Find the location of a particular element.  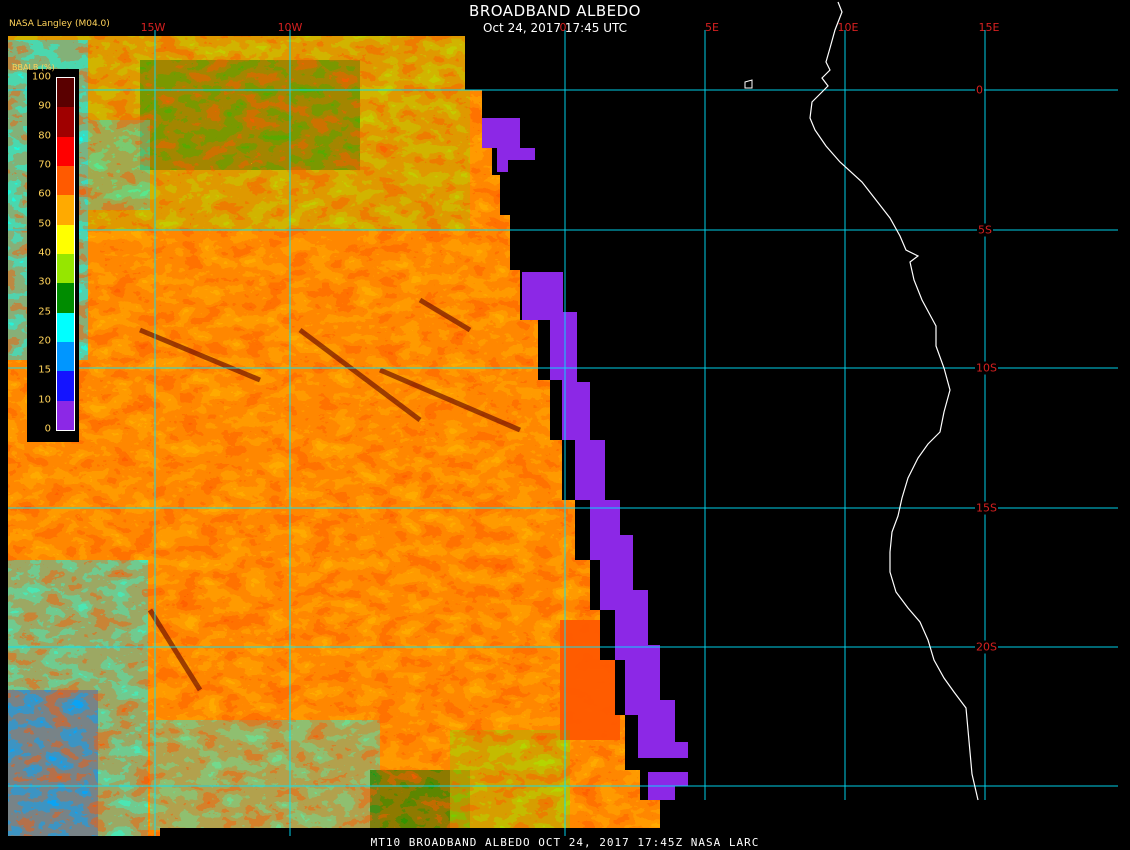

lat-label-5s: 5S is located at coordinates (985, 230).